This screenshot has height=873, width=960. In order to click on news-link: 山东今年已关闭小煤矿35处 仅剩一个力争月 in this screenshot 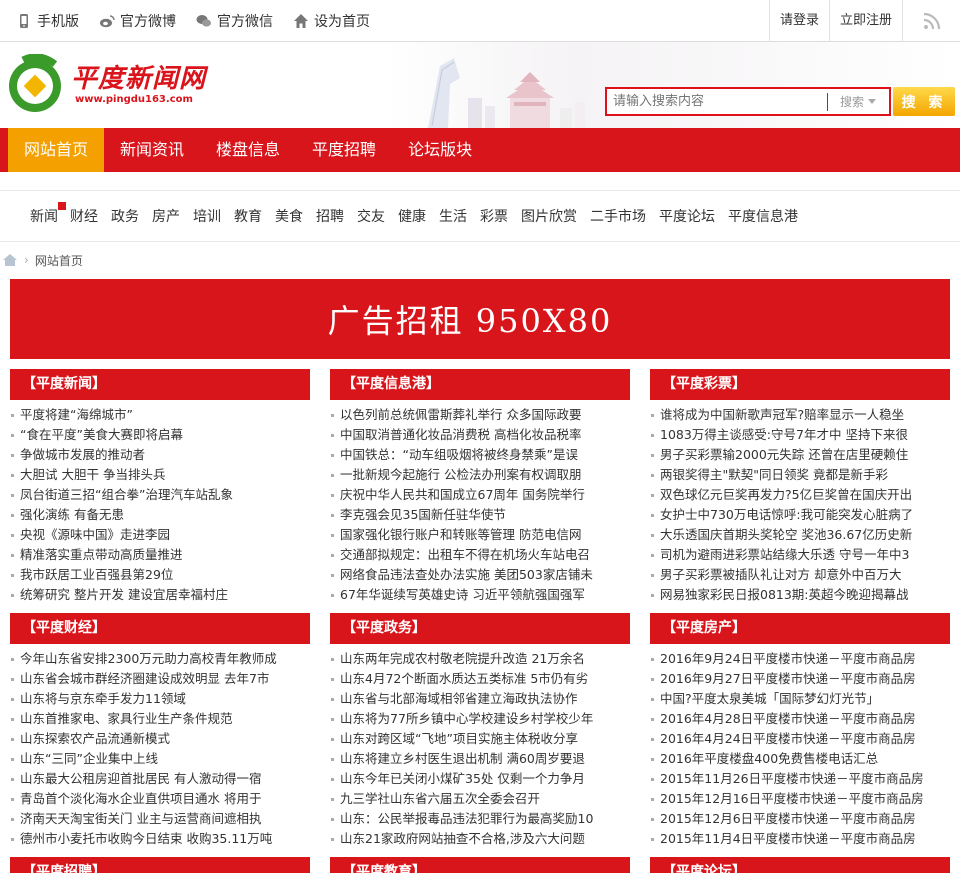, I will do `click(480, 779)`.